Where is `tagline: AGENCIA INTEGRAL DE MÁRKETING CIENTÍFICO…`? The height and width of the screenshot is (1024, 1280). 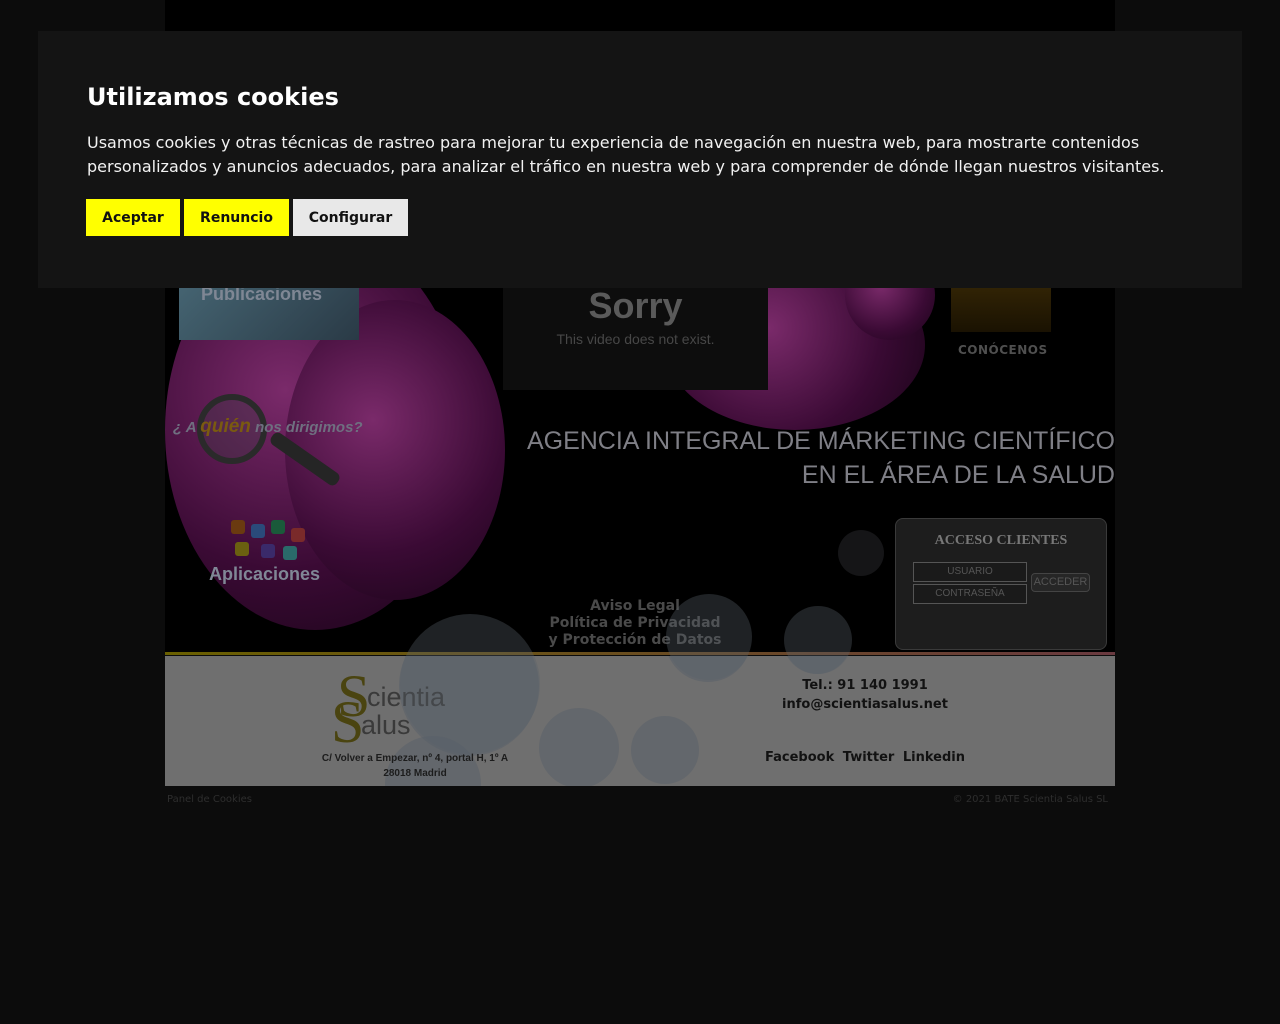
tagline: AGENCIA INTEGRAL DE MÁRKETING CIENTÍFICO… is located at coordinates (820, 458).